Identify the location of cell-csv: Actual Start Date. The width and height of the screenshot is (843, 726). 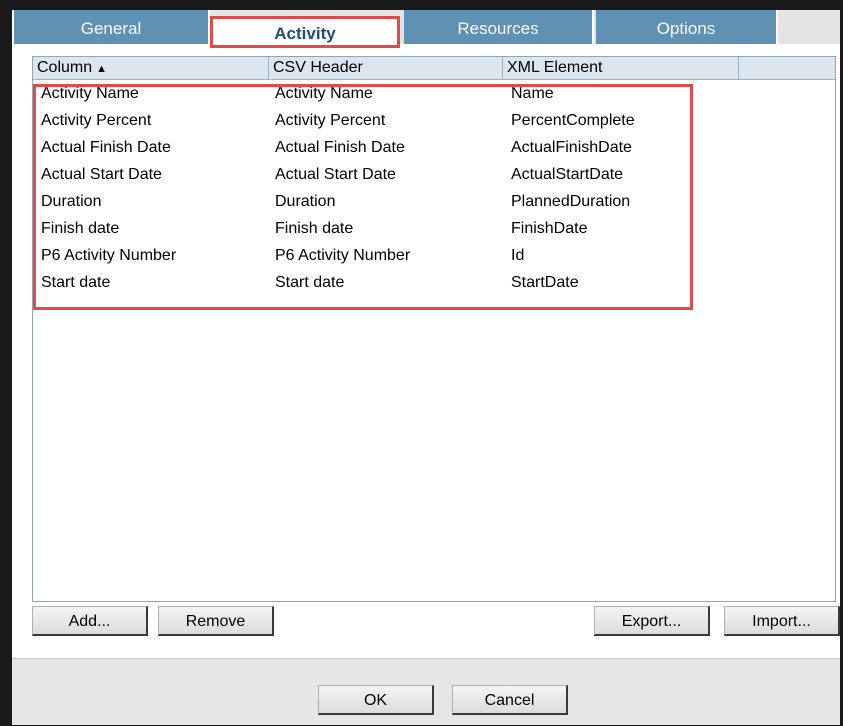
(335, 174).